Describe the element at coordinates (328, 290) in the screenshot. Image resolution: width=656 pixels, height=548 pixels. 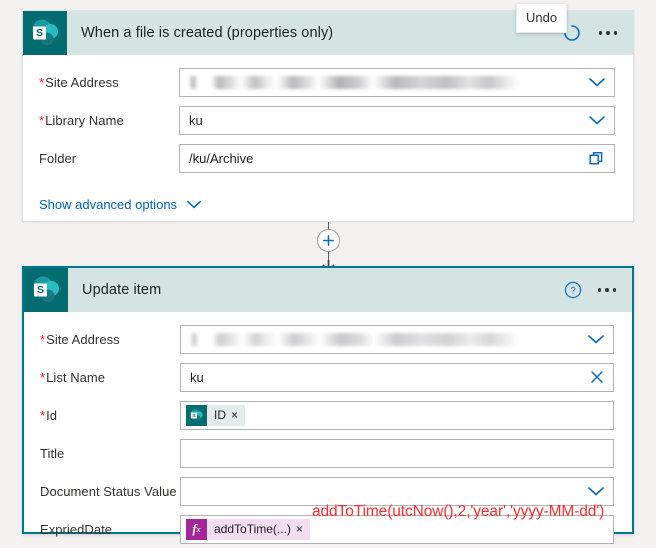
I see `card-header-action: S Update item ?` at that location.